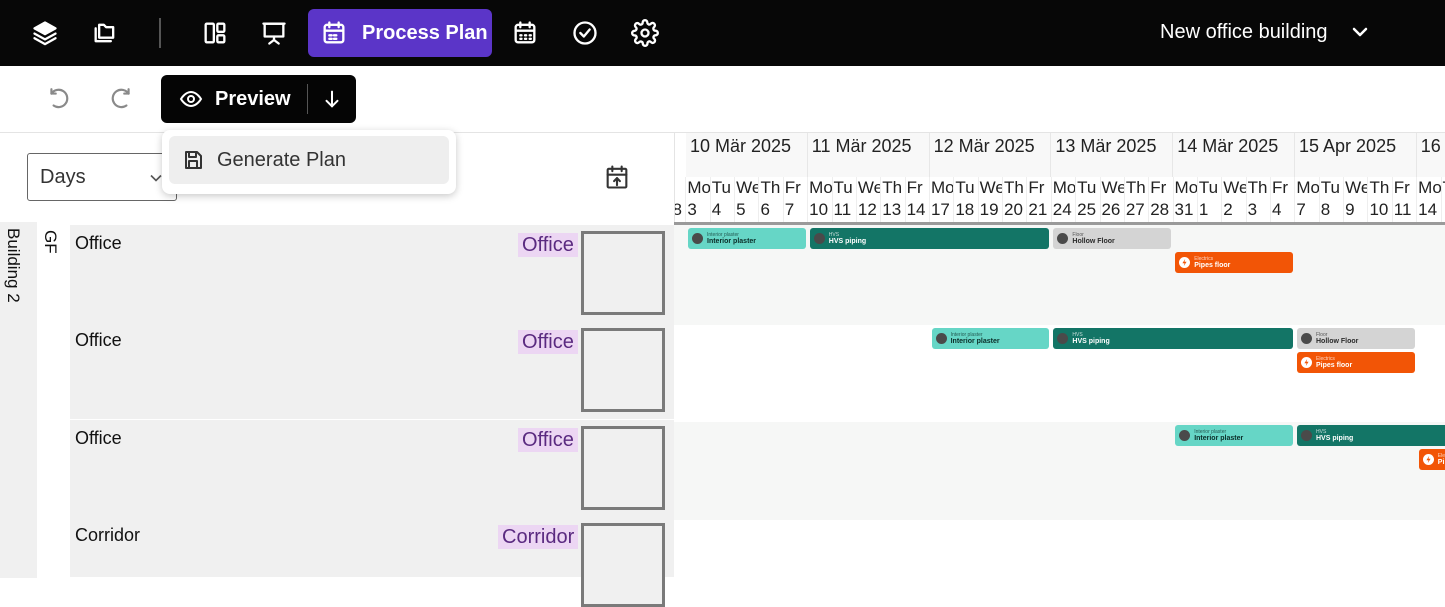  I want to click on task-bar: ElectricsPi, so click(1431, 459).